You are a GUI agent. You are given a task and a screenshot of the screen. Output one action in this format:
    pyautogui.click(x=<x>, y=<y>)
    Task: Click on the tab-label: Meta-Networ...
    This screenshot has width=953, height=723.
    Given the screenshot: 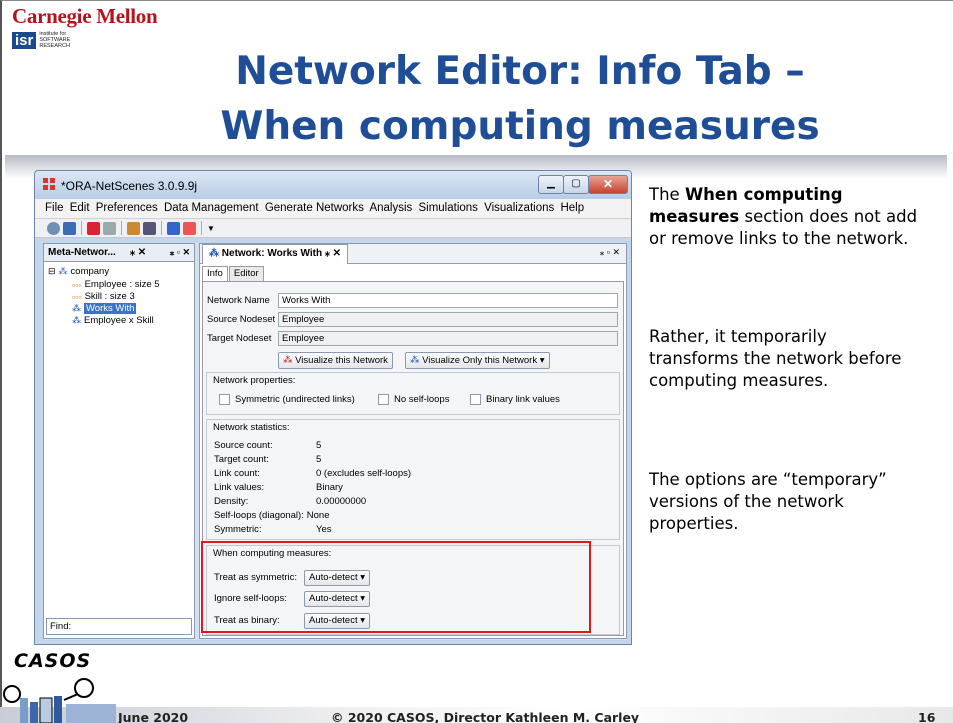 What is the action you would take?
    pyautogui.click(x=82, y=252)
    